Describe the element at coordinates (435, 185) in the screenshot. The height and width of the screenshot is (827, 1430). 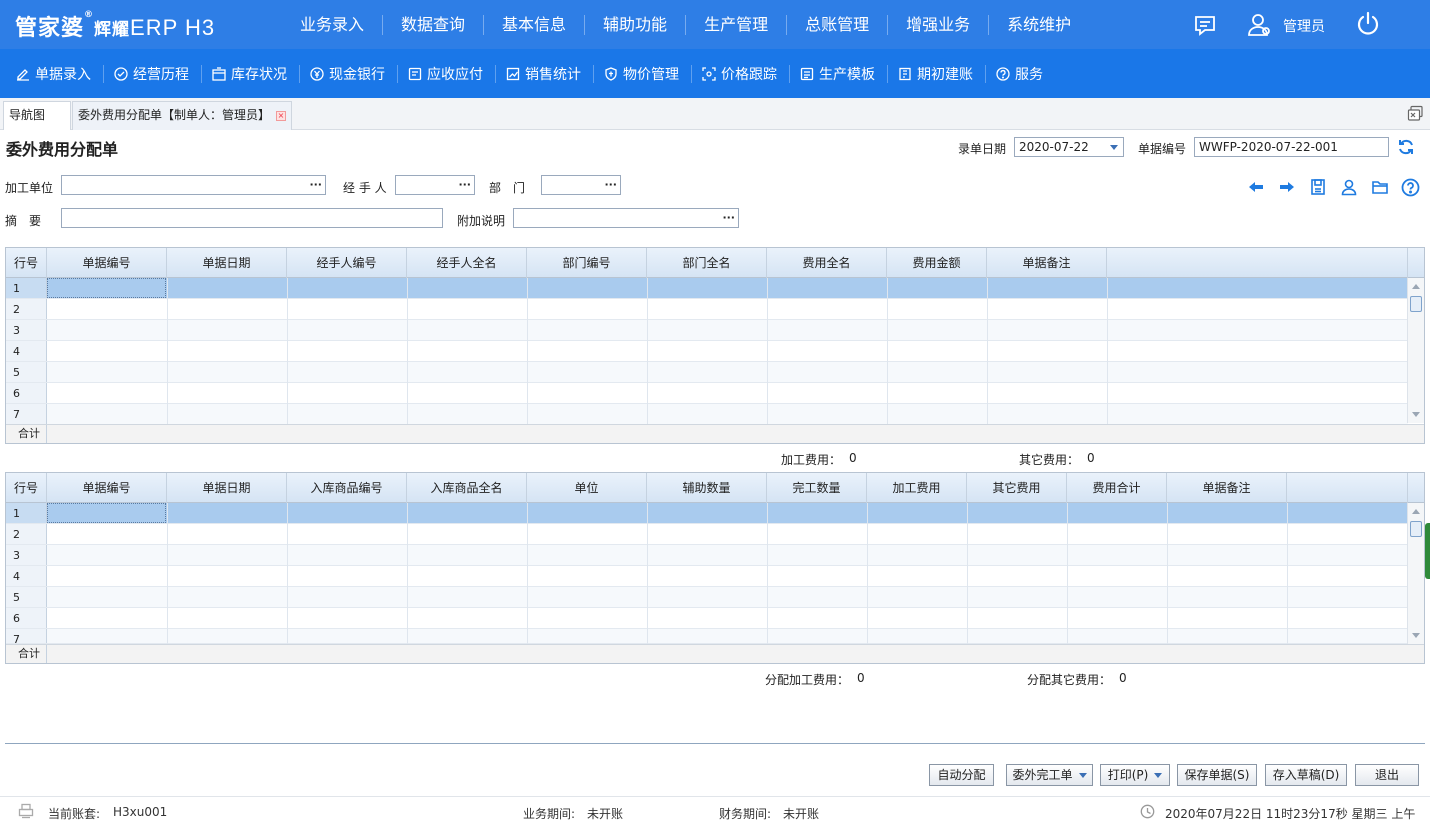
I see `handler-field: ···` at that location.